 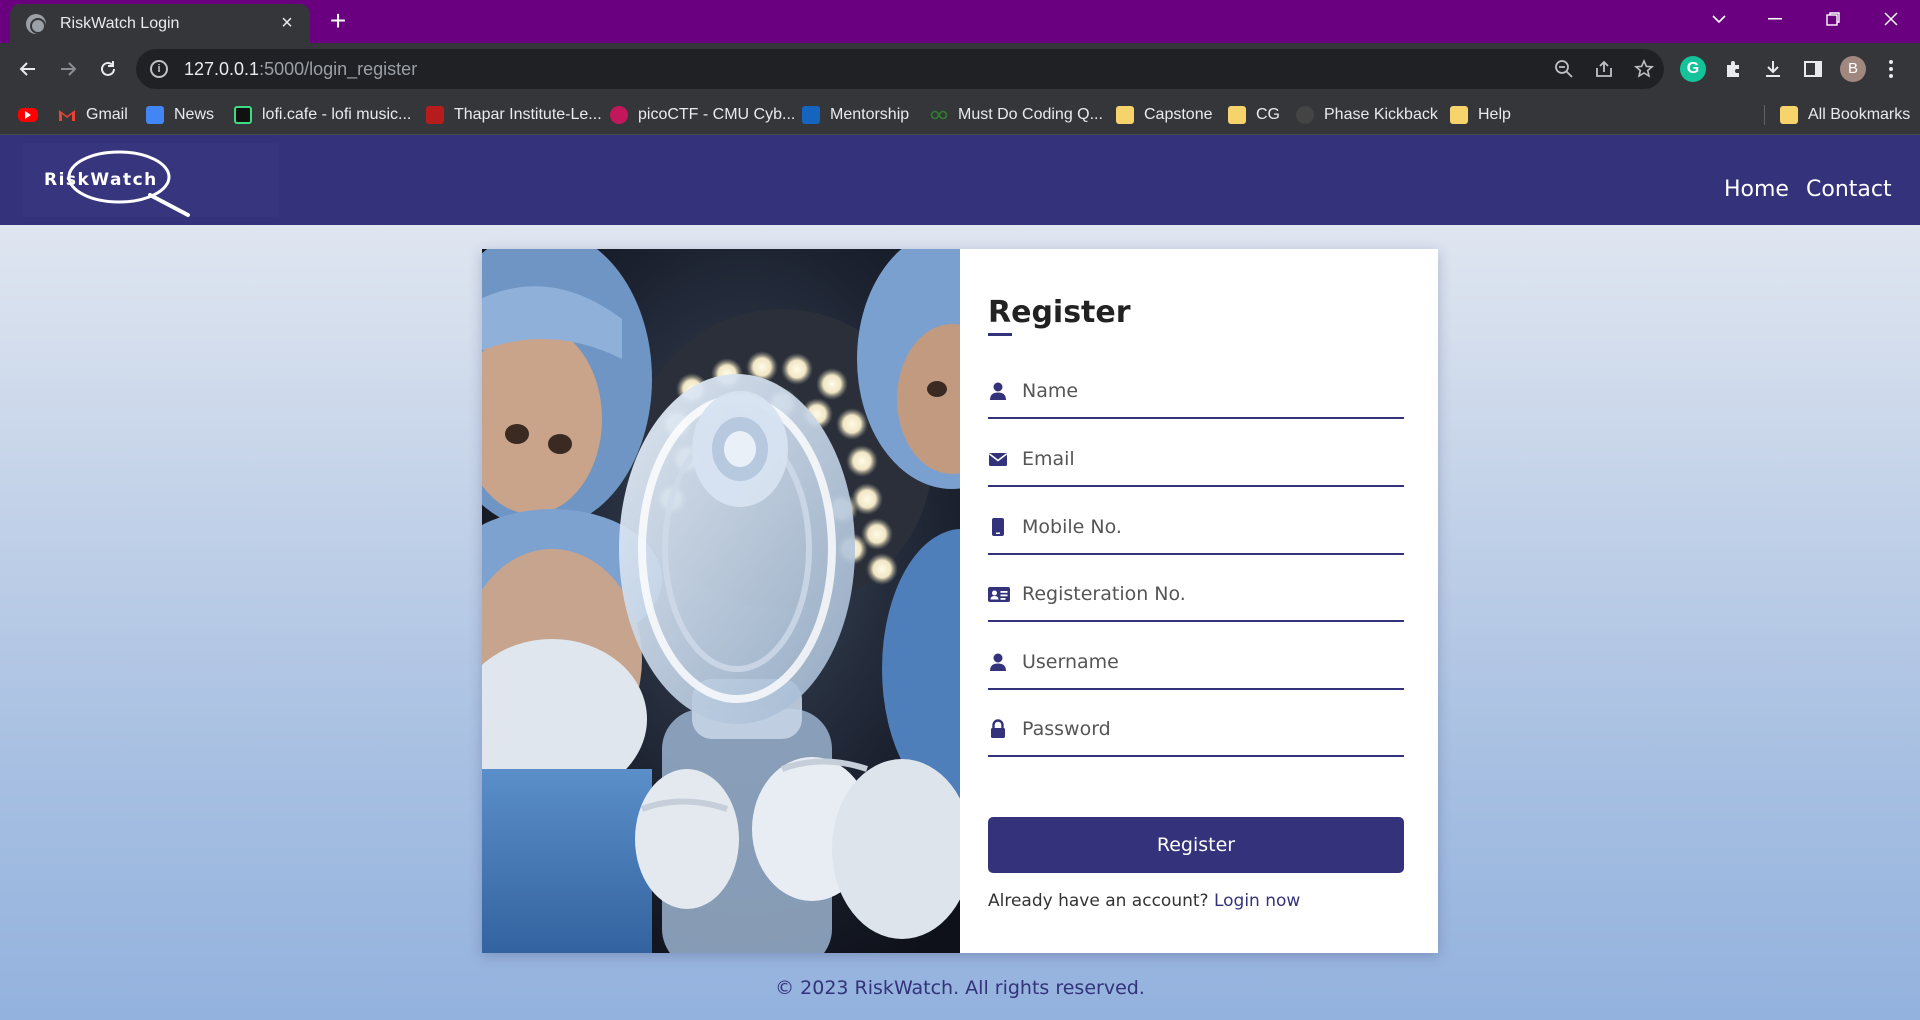 What do you see at coordinates (1719, 19) in the screenshot?
I see `tab-search-icon` at bounding box center [1719, 19].